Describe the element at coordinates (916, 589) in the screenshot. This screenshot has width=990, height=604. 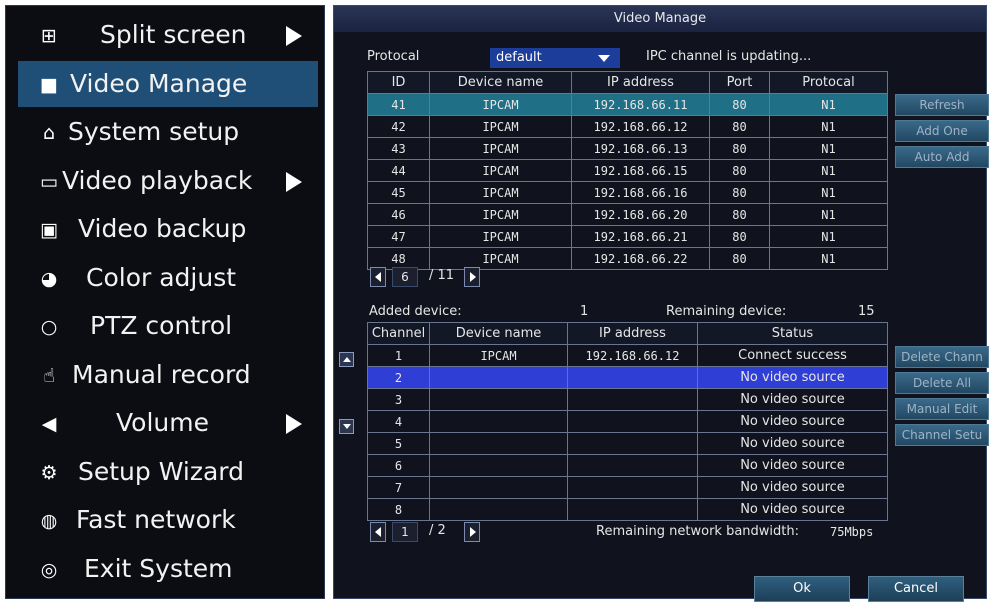
I see `cancel-button: Cancel` at that location.